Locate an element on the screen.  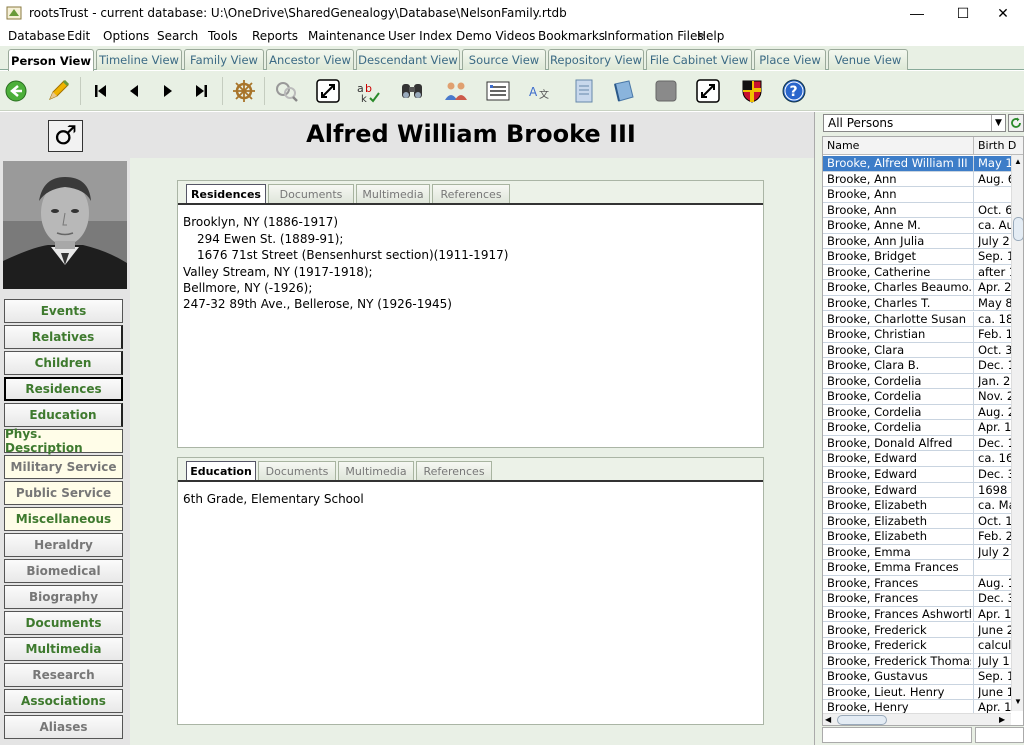
list-item: Brooke, Christian Feb. 1 is located at coordinates (917, 335).